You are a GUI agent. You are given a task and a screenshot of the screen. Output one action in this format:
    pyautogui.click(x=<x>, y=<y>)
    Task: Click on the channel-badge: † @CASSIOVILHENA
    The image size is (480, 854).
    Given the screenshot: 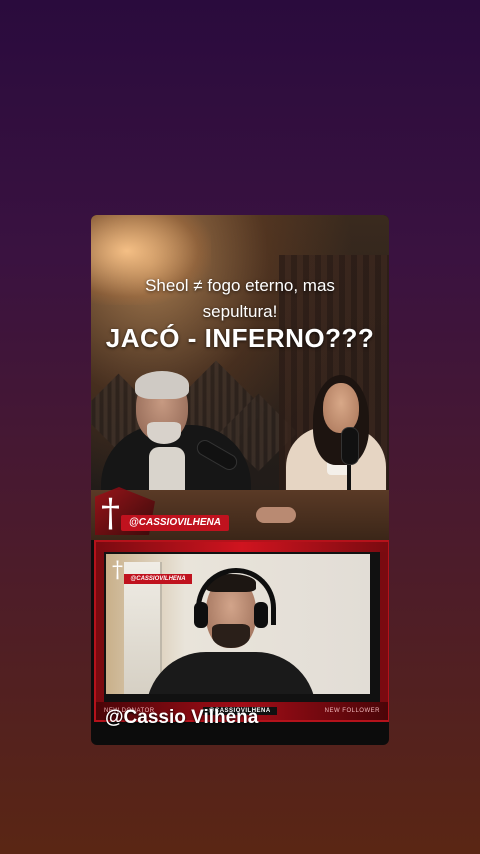 What is the action you would take?
    pyautogui.click(x=164, y=511)
    